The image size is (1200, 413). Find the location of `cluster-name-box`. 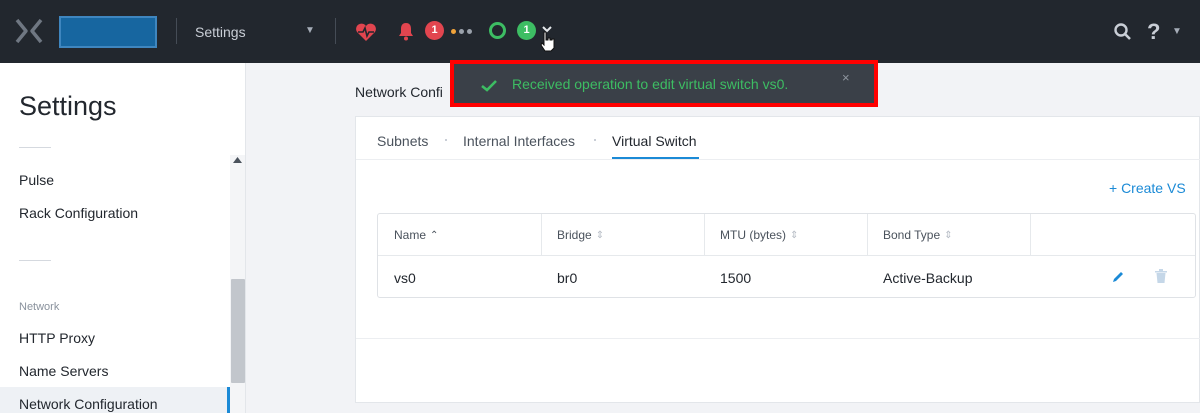

cluster-name-box is located at coordinates (108, 32).